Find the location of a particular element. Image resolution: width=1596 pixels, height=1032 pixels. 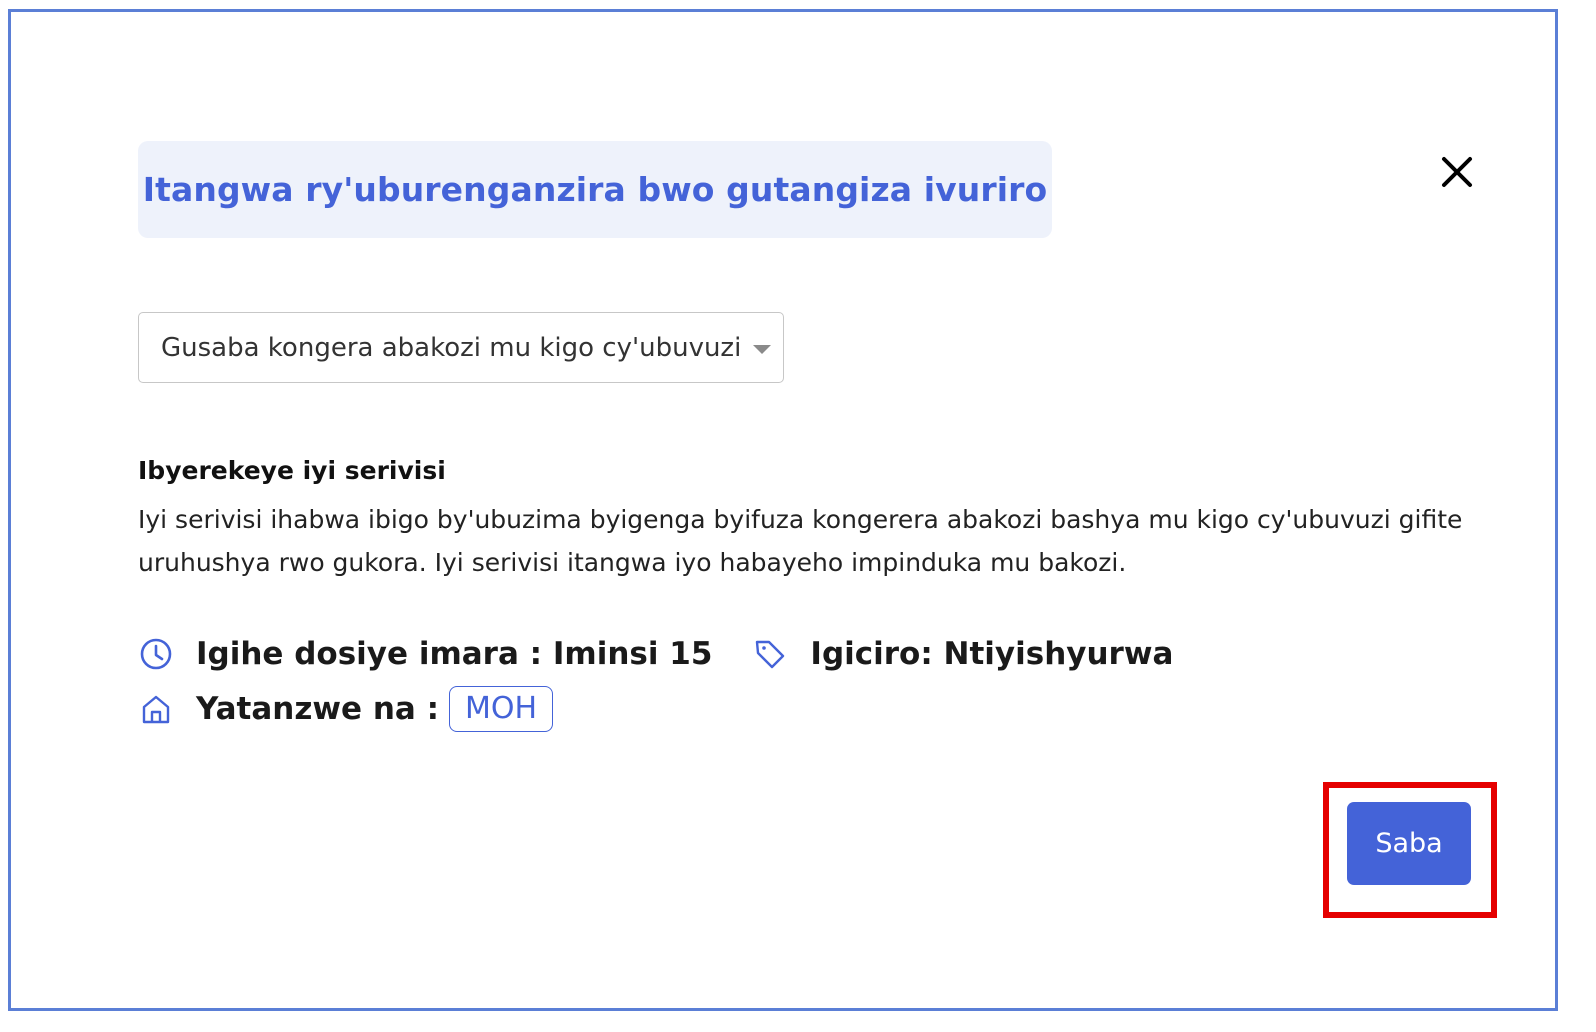

price-text: Igiciro: Ntiyishyurwa is located at coordinates (992, 654).